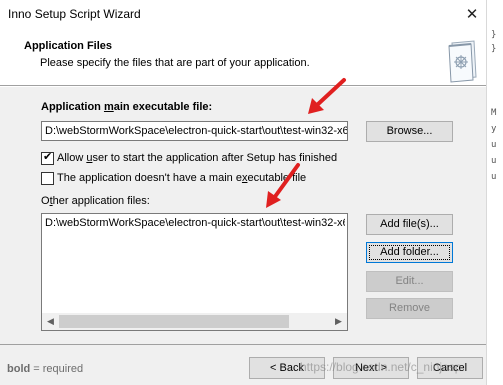 The height and width of the screenshot is (385, 503). What do you see at coordinates (45, 201) in the screenshot?
I see `other-files-pre: O` at bounding box center [45, 201].